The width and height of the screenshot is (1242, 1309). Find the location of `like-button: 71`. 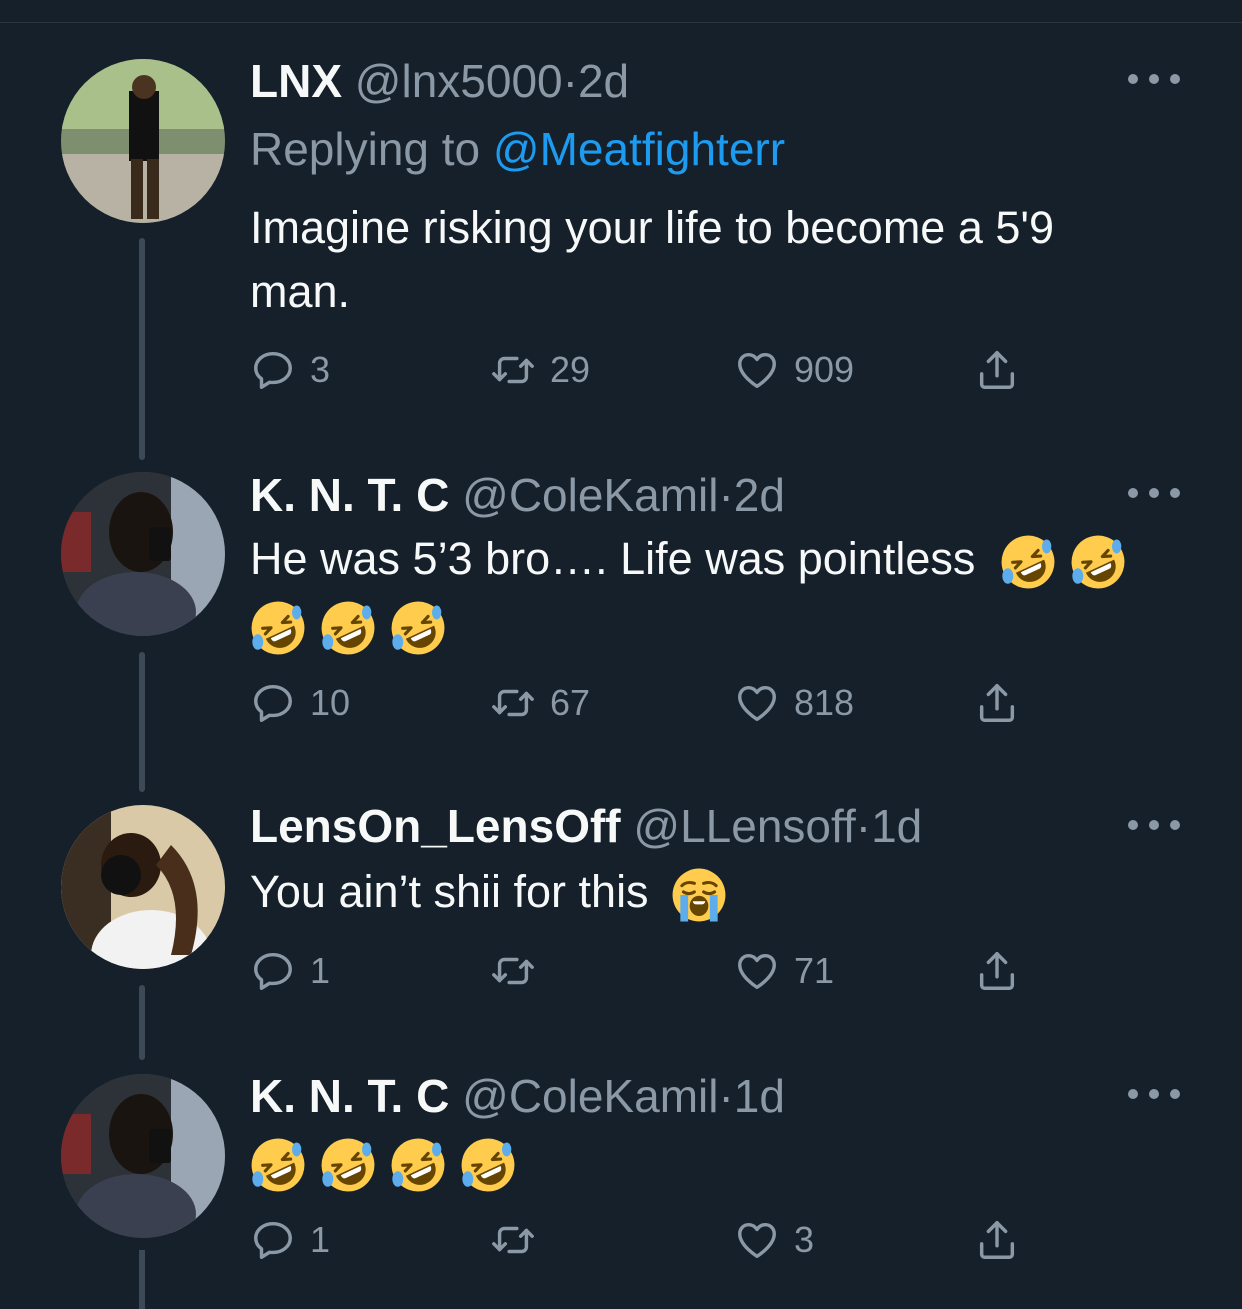

like-button: 71 is located at coordinates (784, 971).